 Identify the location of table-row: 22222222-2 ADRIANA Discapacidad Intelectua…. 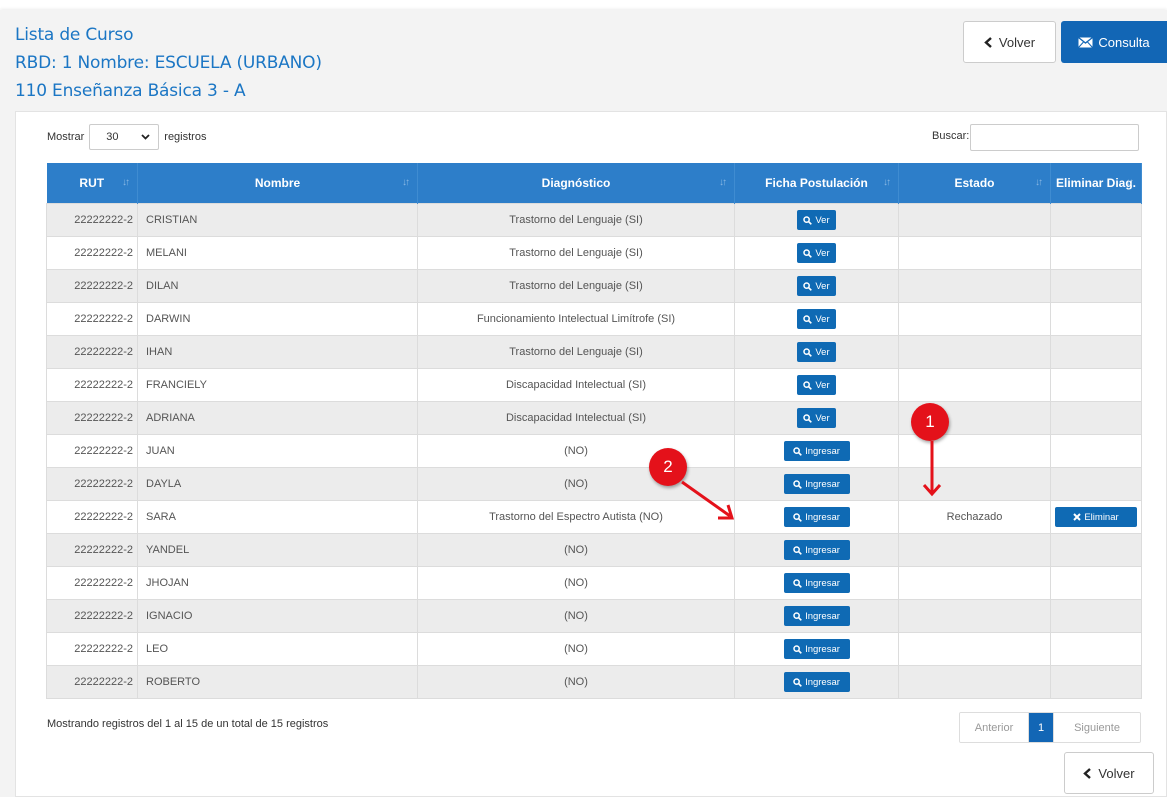
(594, 418).